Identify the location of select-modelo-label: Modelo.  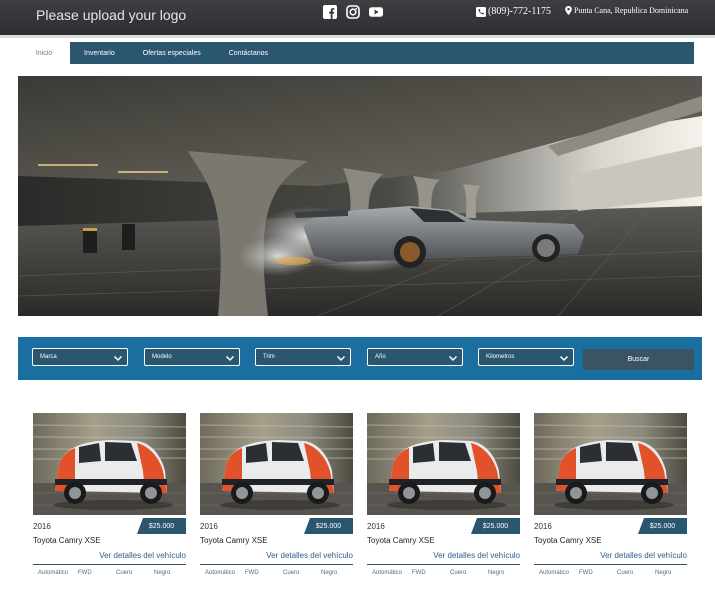
(162, 357).